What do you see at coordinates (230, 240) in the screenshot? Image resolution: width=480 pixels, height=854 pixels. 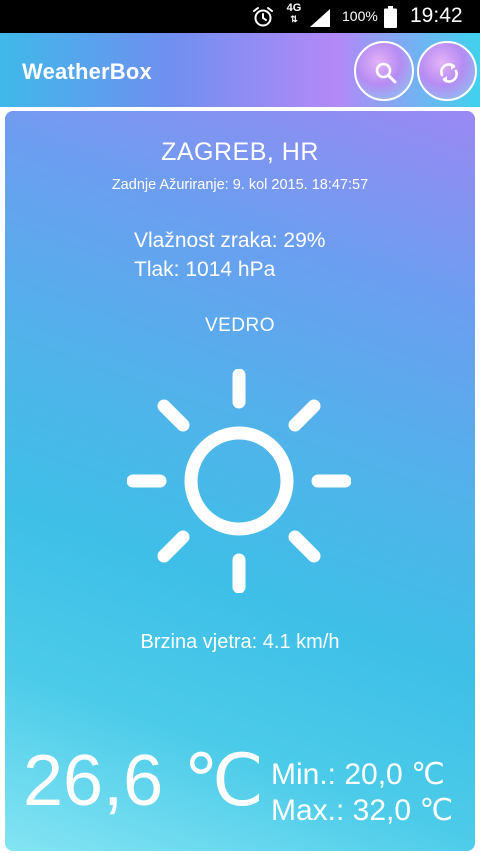 I see `humidity: Vlažnost zraka: 29%` at bounding box center [230, 240].